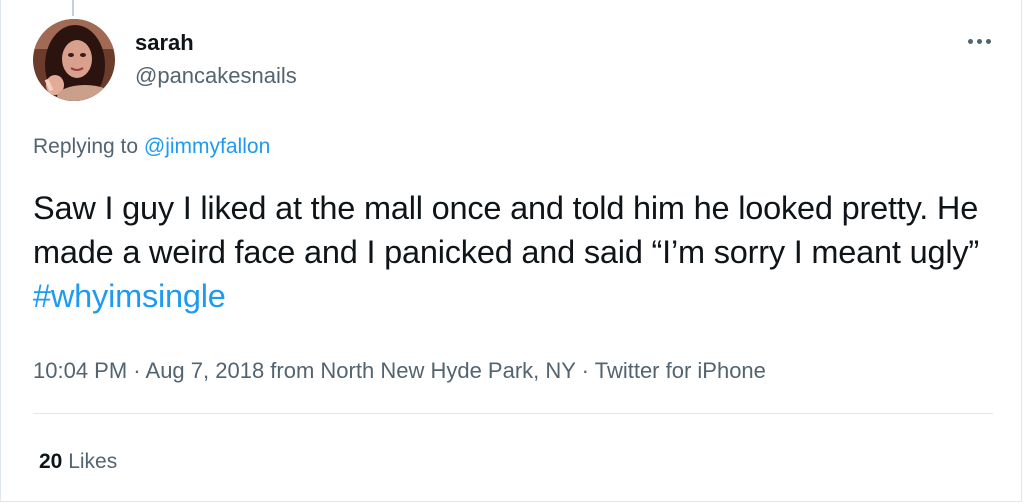 This screenshot has width=1024, height=504. I want to click on more-options-button, so click(979, 41).